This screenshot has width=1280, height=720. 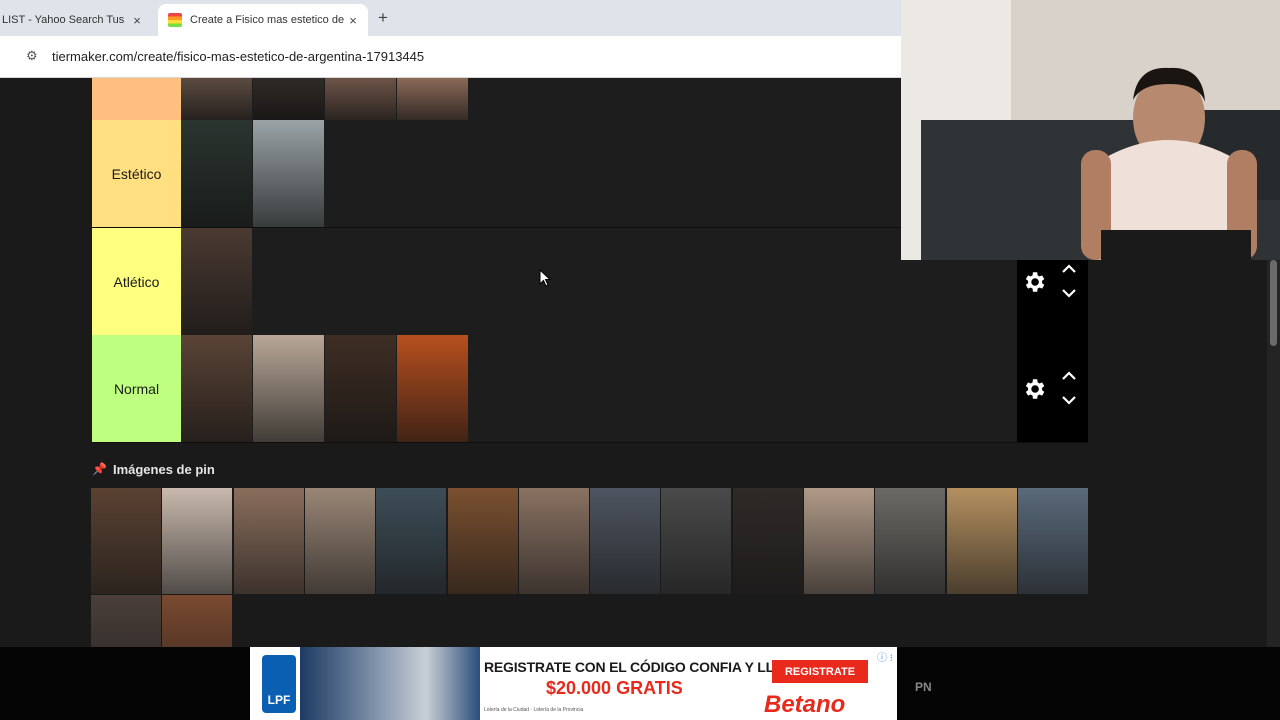 What do you see at coordinates (65, 20) in the screenshot?
I see `tab-title: LIST - Yahoo Search Tus re` at bounding box center [65, 20].